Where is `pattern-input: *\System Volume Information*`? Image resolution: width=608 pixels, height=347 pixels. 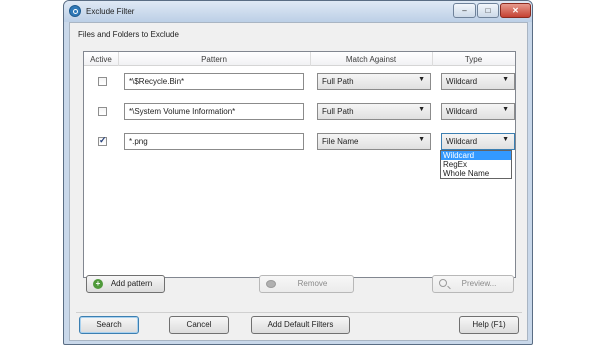
pattern-input: *\System Volume Information* is located at coordinates (214, 111).